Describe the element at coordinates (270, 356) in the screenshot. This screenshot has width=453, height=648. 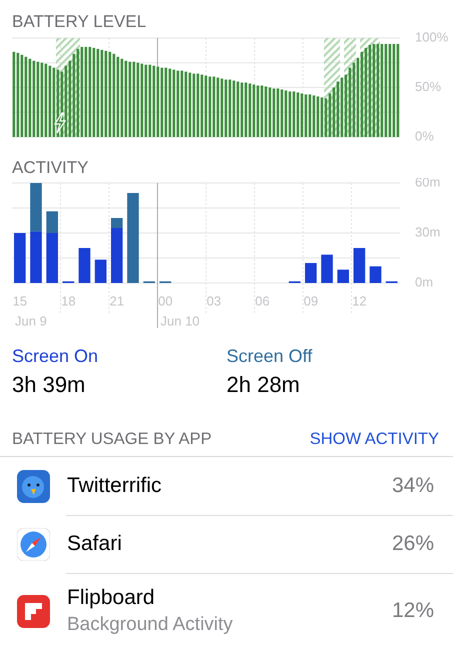
I see `summary-label: Screen Off` at that location.